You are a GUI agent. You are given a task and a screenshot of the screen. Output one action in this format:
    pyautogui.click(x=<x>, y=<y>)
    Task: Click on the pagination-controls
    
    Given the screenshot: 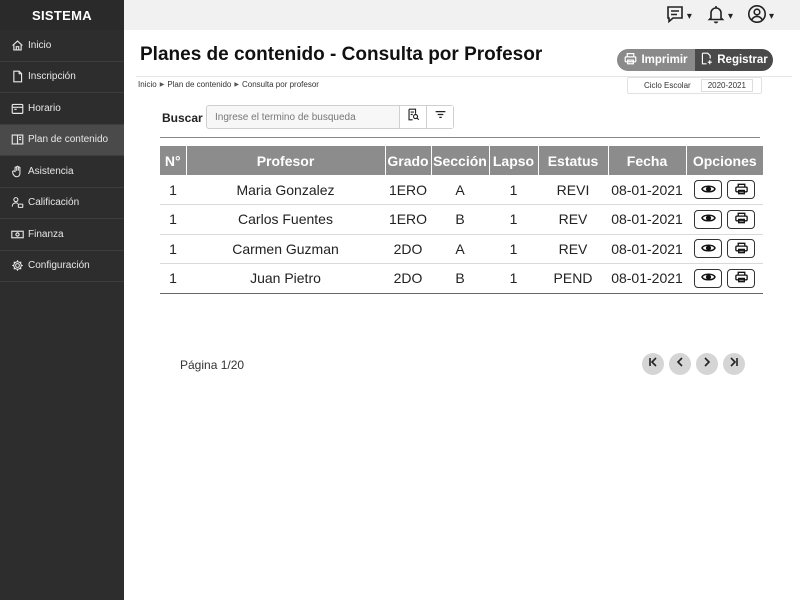 What is the action you would take?
    pyautogui.click(x=693, y=364)
    